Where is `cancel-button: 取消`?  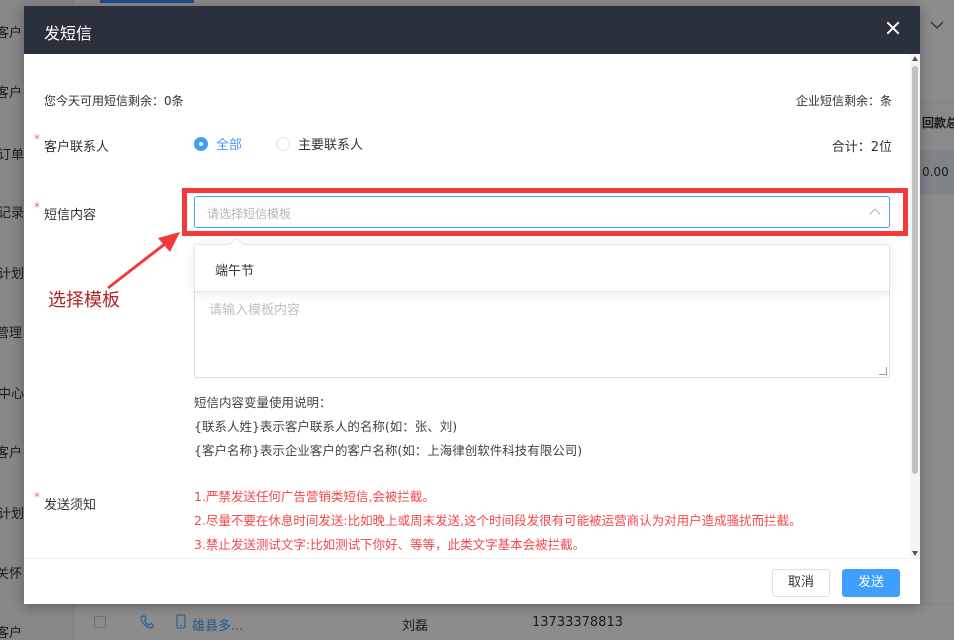 cancel-button: 取消 is located at coordinates (801, 583).